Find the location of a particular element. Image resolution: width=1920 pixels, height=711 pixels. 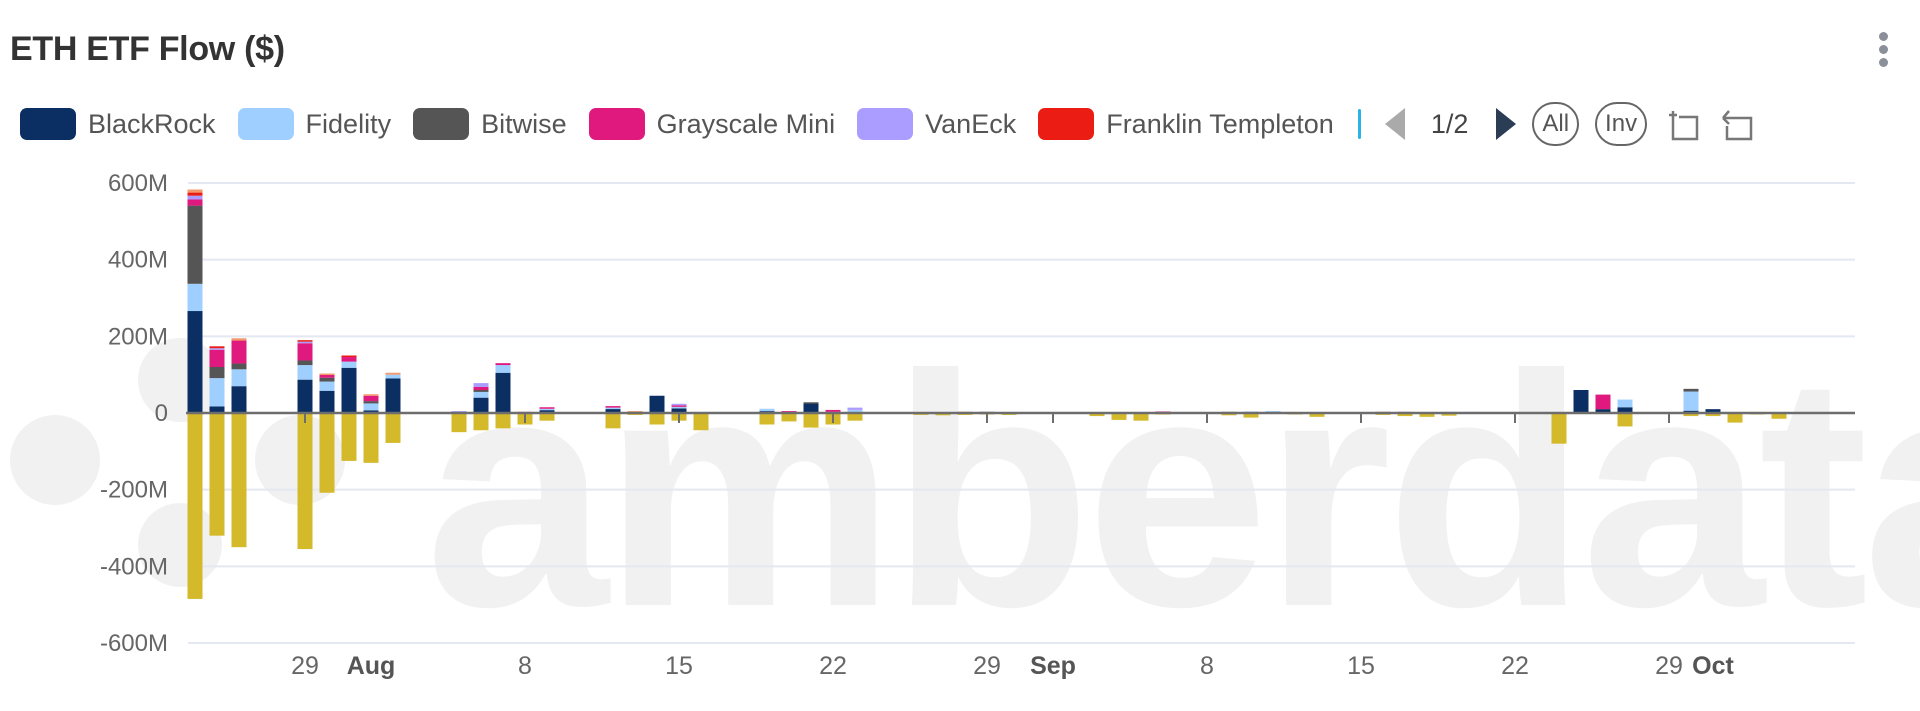

x-tick-label: Aug is located at coordinates (371, 666).